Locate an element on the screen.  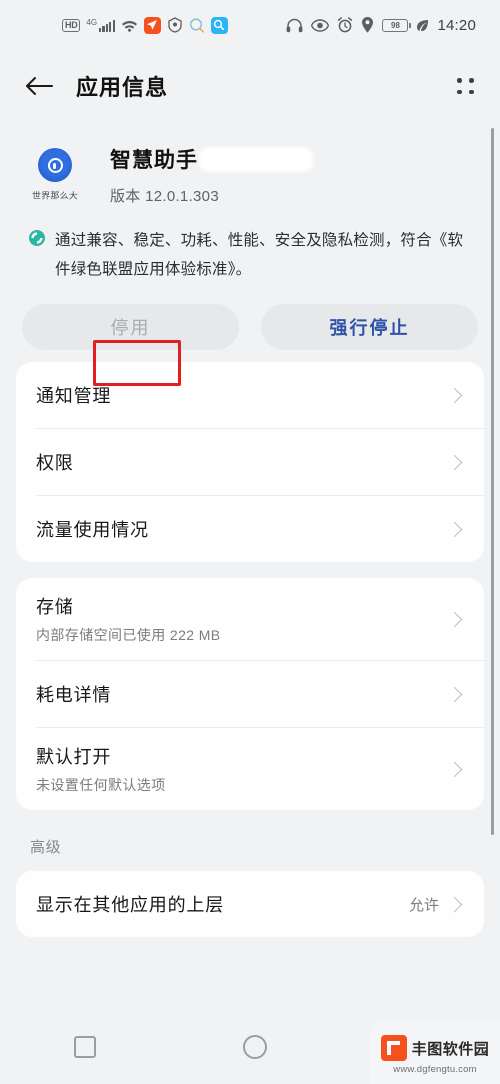
settings-card-advanced: 显示在其他应用的上层 允许 is located at coordinates (250, 904).